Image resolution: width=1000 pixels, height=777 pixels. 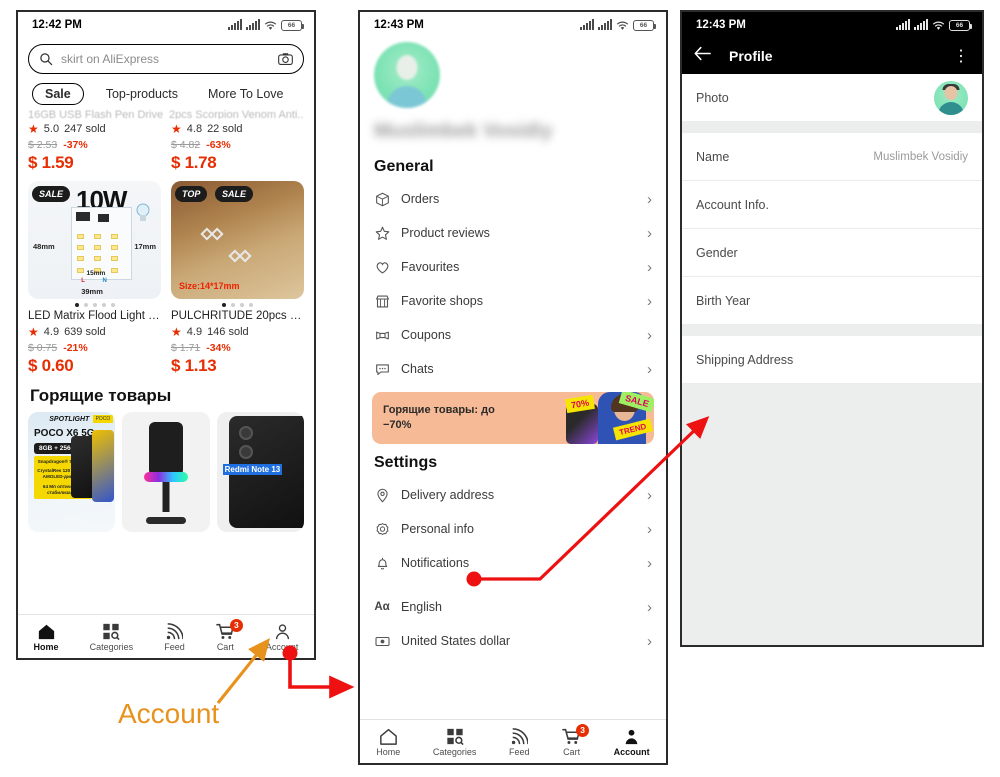 What do you see at coordinates (285, 59) in the screenshot?
I see `camera-icon` at bounding box center [285, 59].